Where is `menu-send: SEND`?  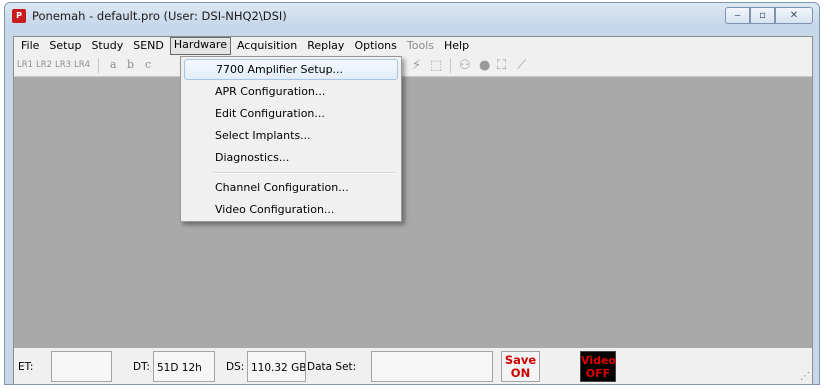 menu-send: SEND is located at coordinates (148, 46).